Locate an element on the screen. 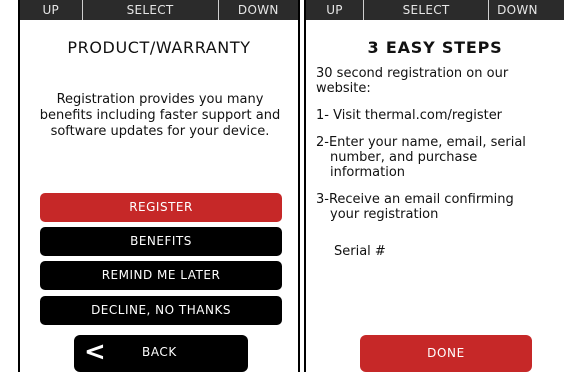 The height and width of the screenshot is (372, 564). chevron-left-icon: < is located at coordinates (95, 352).